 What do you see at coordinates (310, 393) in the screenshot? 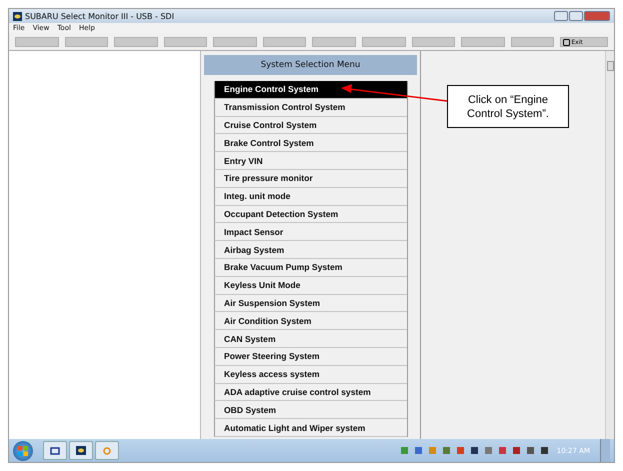
I see `system-menu-item: ADA adaptive cruise control system` at bounding box center [310, 393].